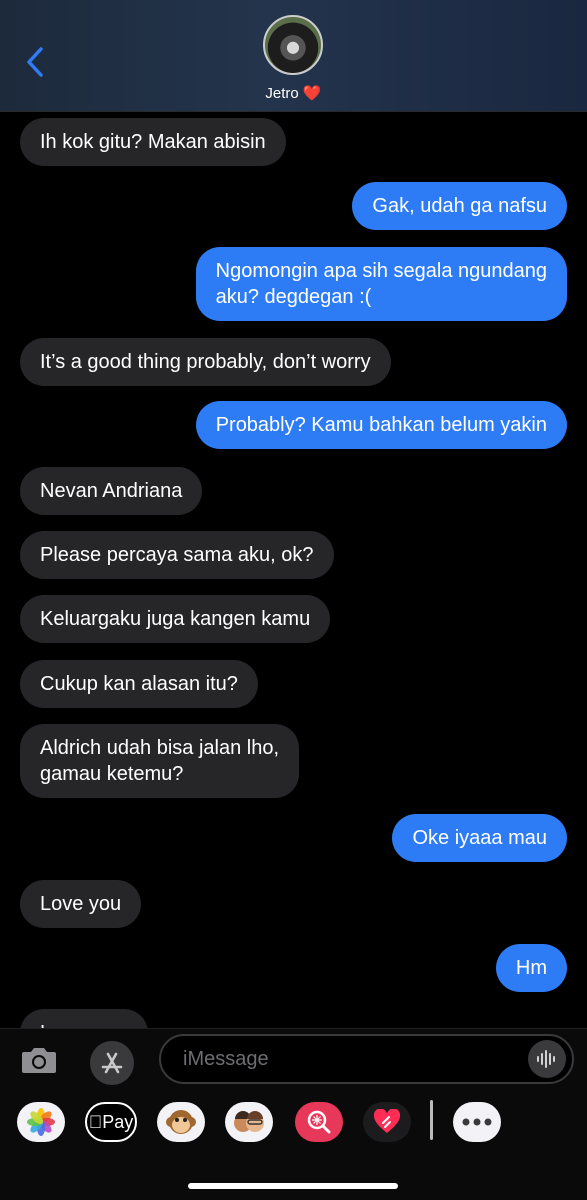  What do you see at coordinates (139, 684) in the screenshot?
I see `message-bubble-incoming: Cukup kan alasan itu?` at bounding box center [139, 684].